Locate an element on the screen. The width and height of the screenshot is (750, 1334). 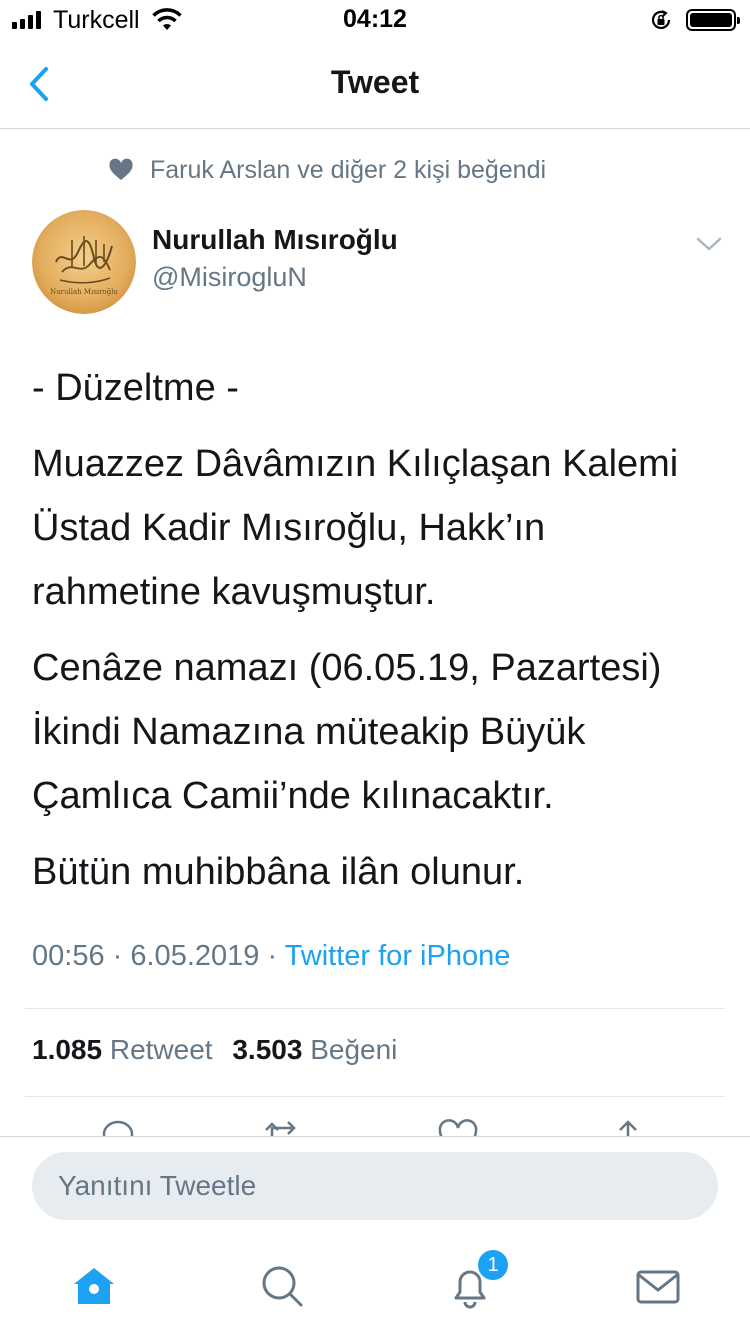
avatar-calligraphy-image: Nurullah Mısıroğlu is located at coordinates (84, 262).